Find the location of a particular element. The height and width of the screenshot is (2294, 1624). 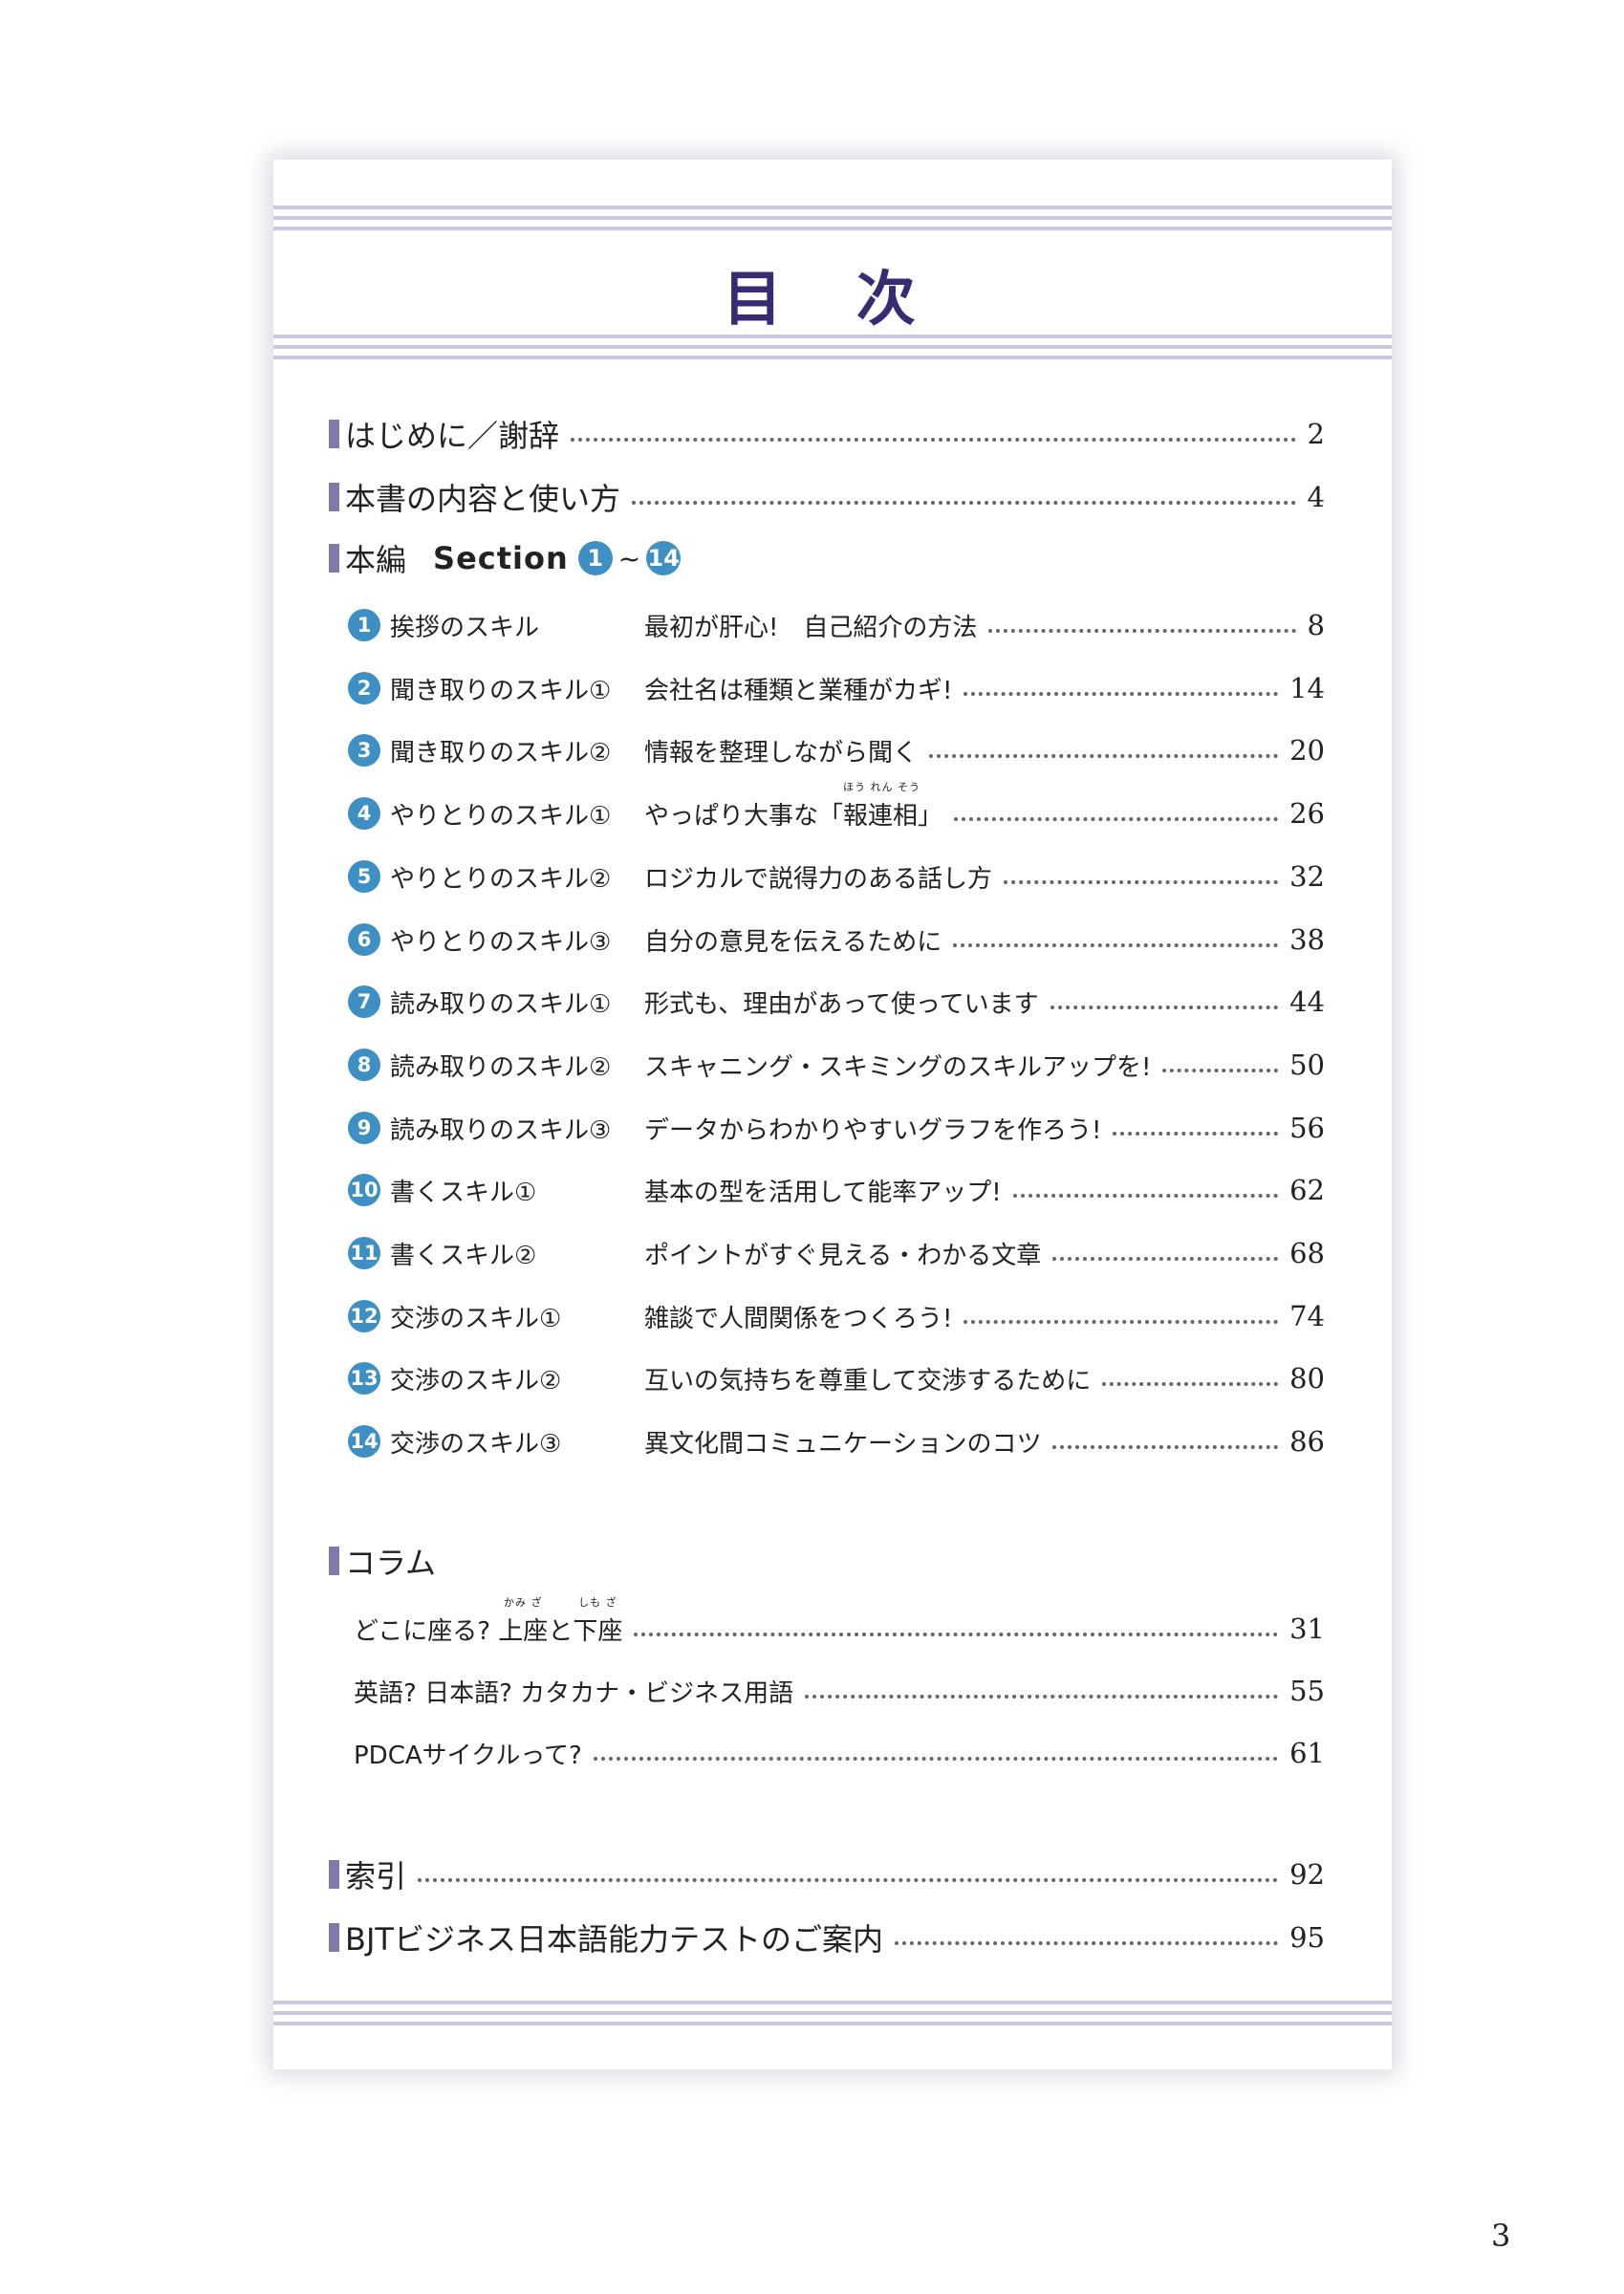

toc-section-row: 12 交渉のスキル① 雑談で人間関係をつくろう! 74 is located at coordinates (837, 1316).